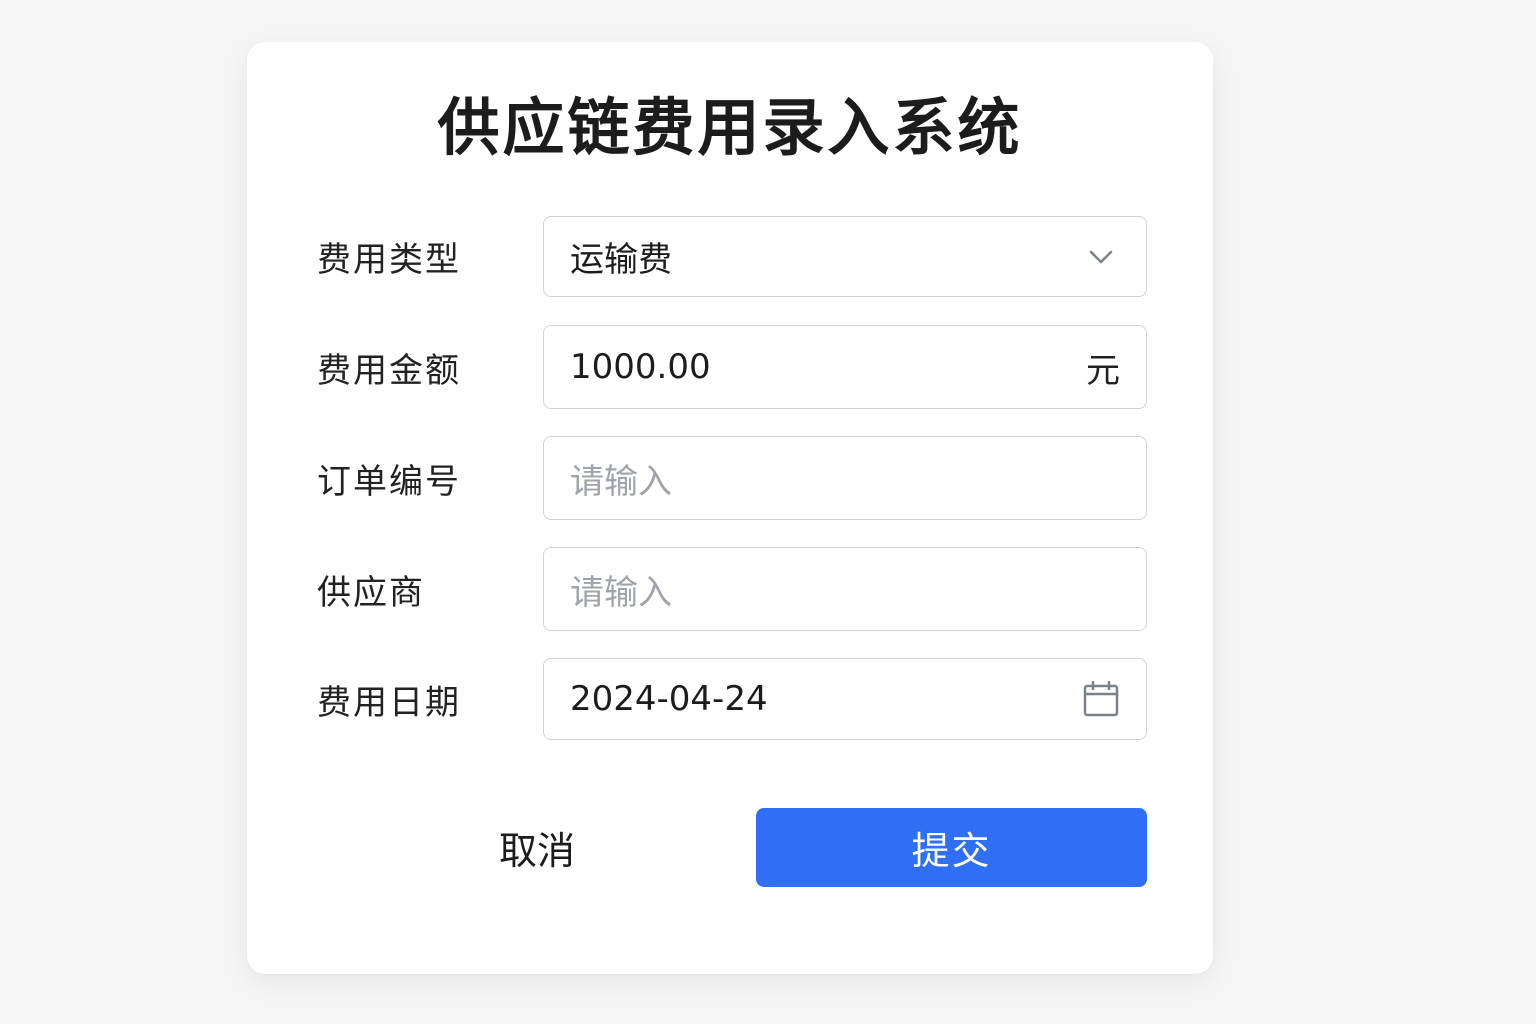  Describe the element at coordinates (640, 367) in the screenshot. I see `amount-value: 1000.00` at that location.